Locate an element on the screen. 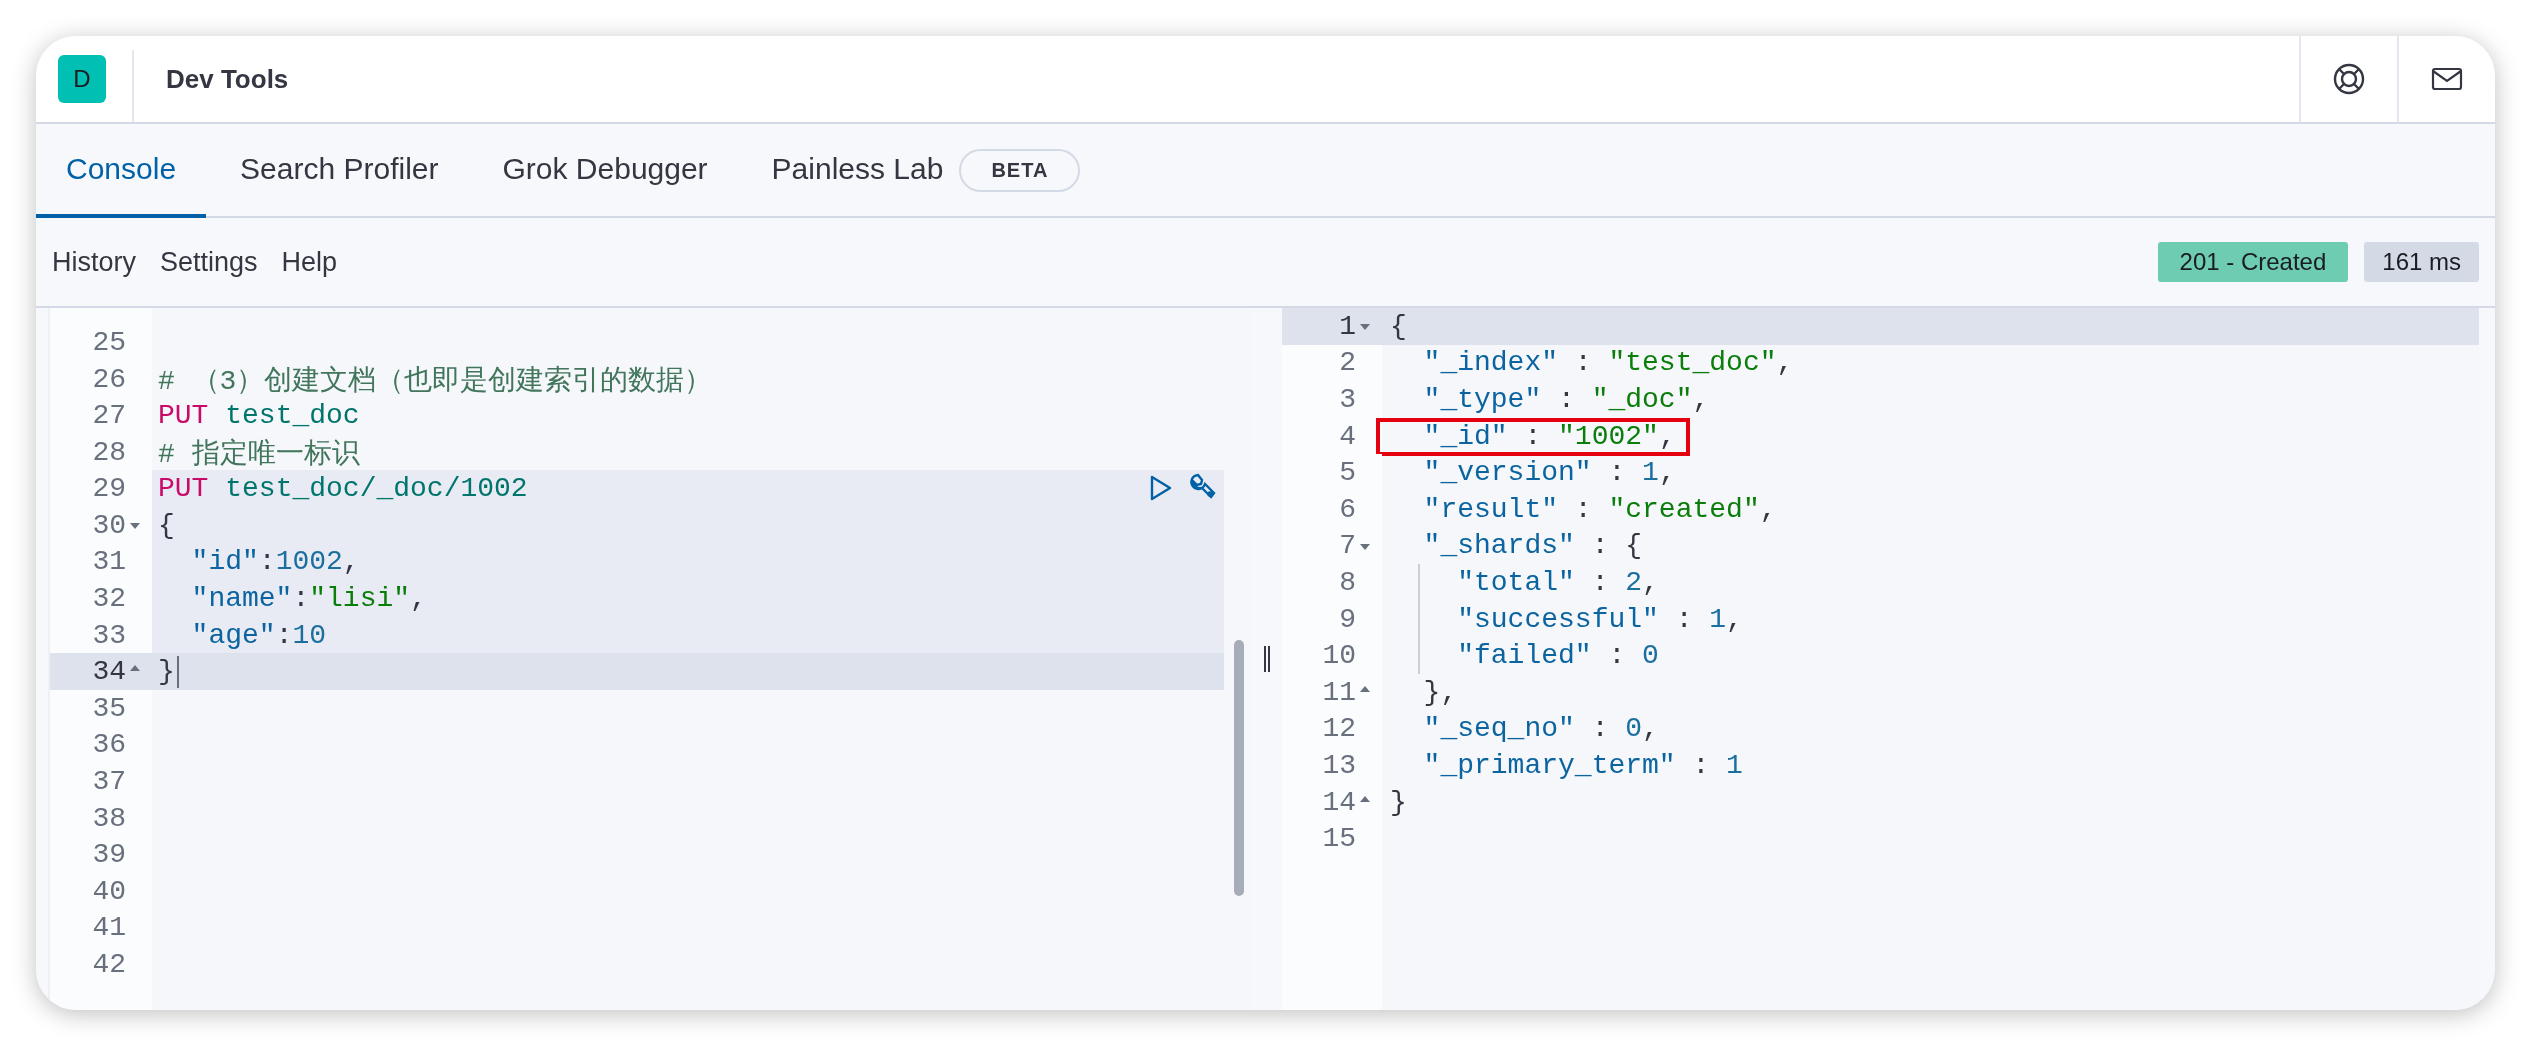  line-number: 31 is located at coordinates (109, 562).